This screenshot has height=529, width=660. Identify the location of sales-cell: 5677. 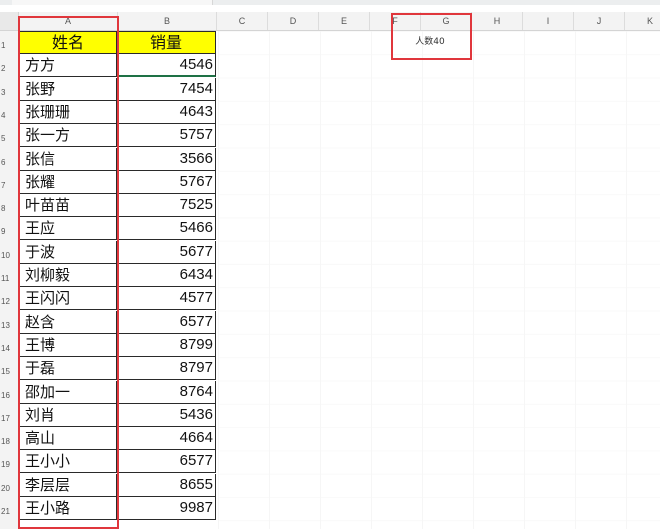
(166, 252).